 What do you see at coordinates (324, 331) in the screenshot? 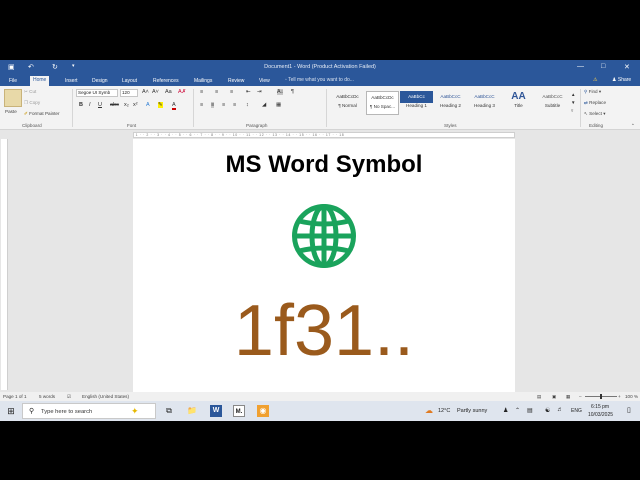
I see `symbol-code-text: 1f31..` at bounding box center [324, 331].